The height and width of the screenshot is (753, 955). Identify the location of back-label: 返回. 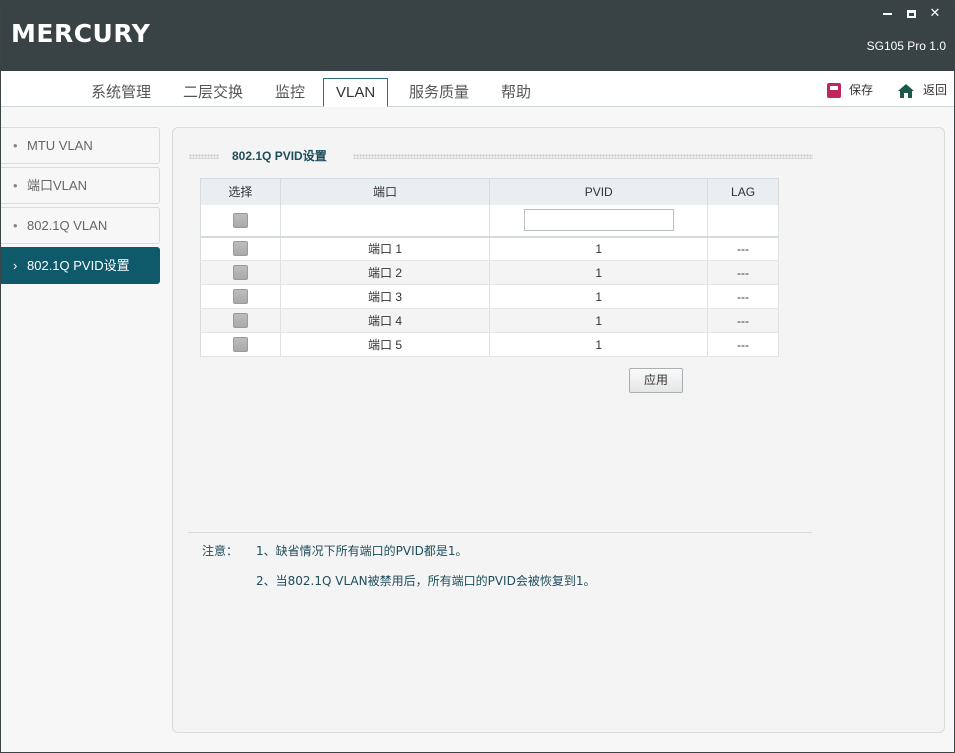
(935, 90).